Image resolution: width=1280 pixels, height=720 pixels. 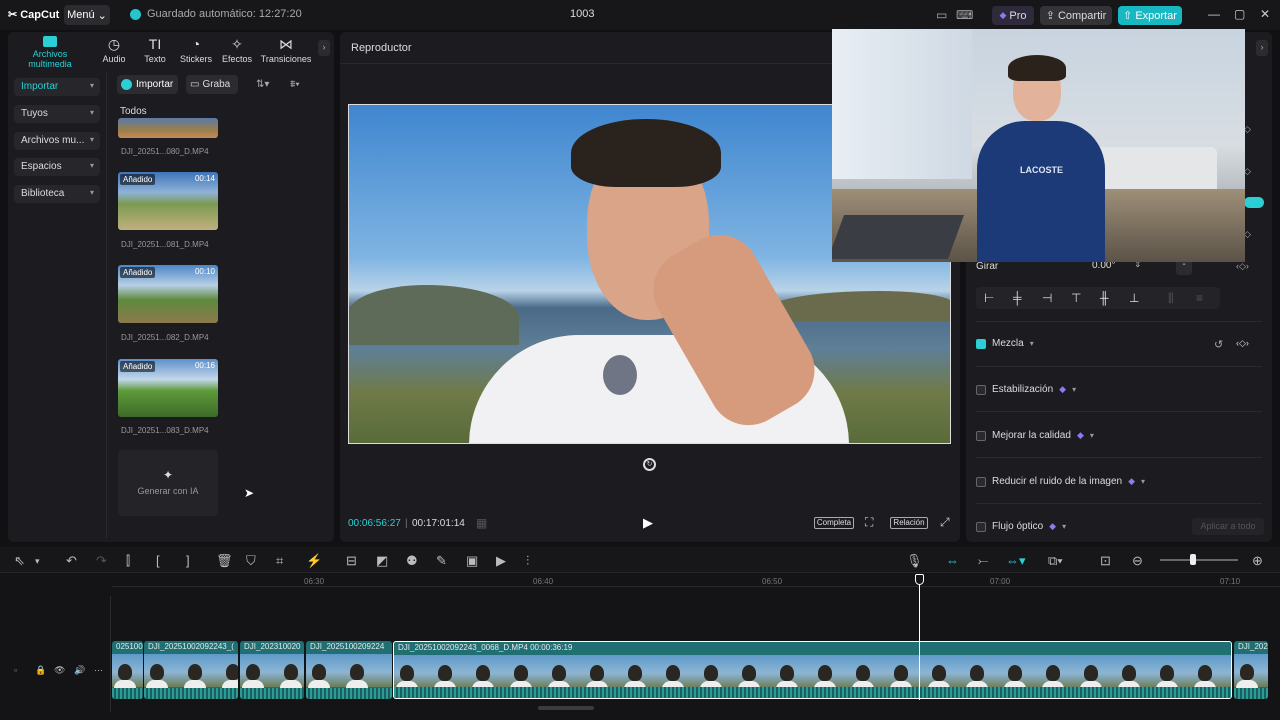 I want to click on crop-icon: ⌗, so click(x=279, y=561).